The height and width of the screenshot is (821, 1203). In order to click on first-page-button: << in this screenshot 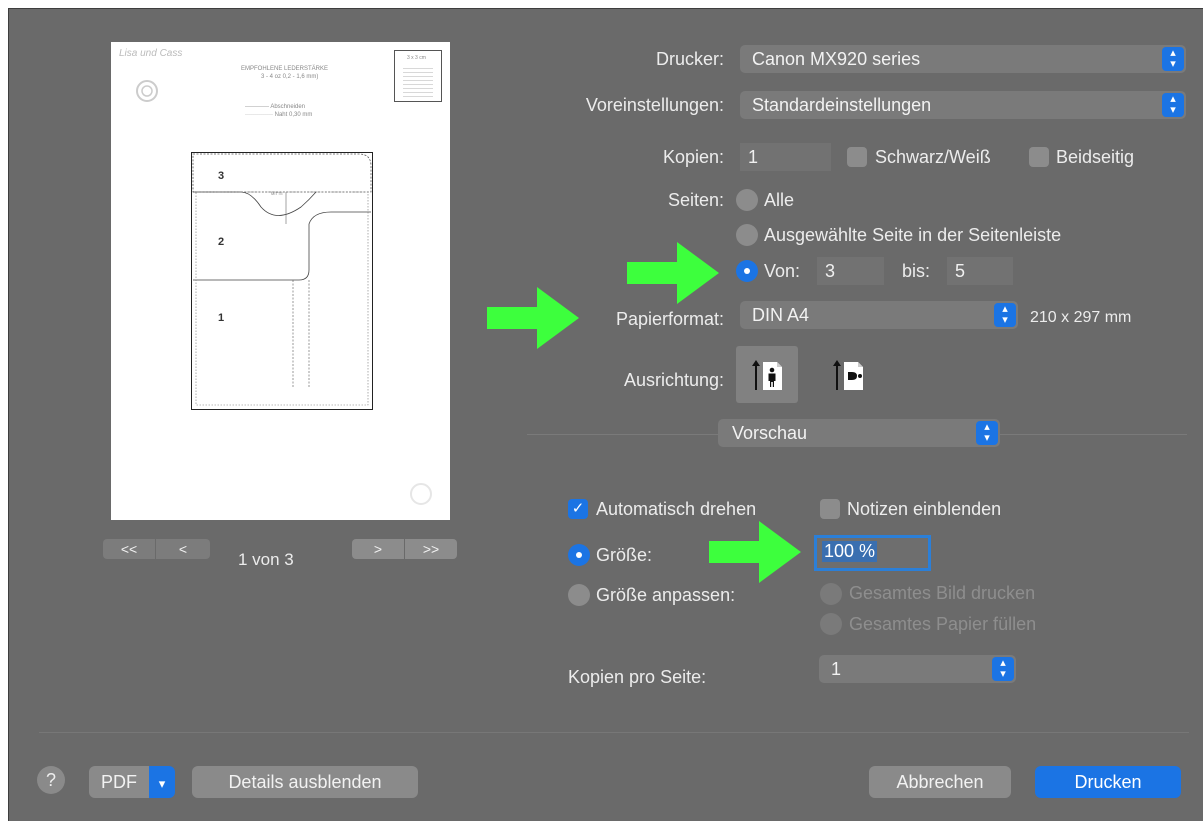, I will do `click(129, 549)`.